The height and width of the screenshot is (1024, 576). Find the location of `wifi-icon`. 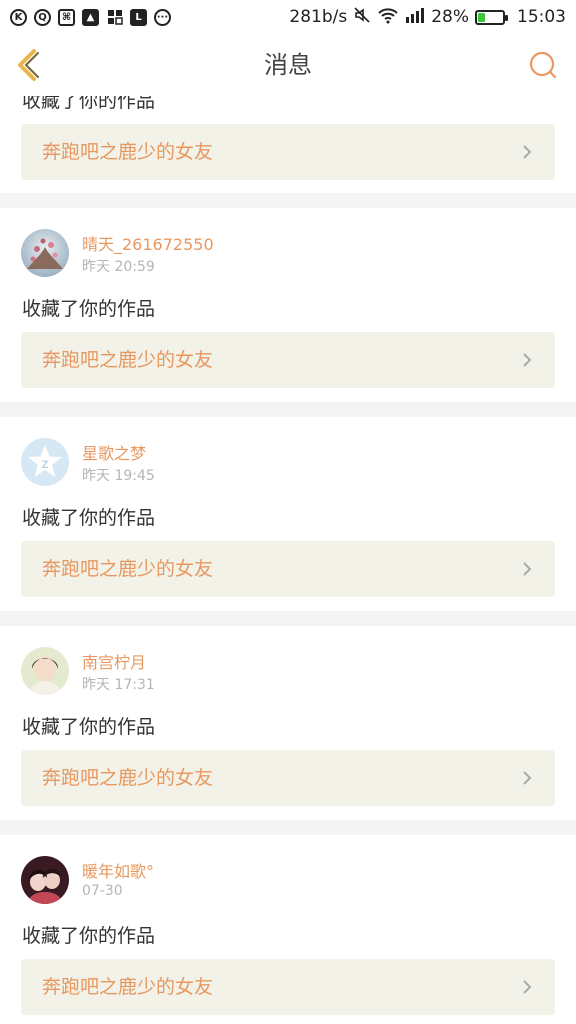

wifi-icon is located at coordinates (388, 17).